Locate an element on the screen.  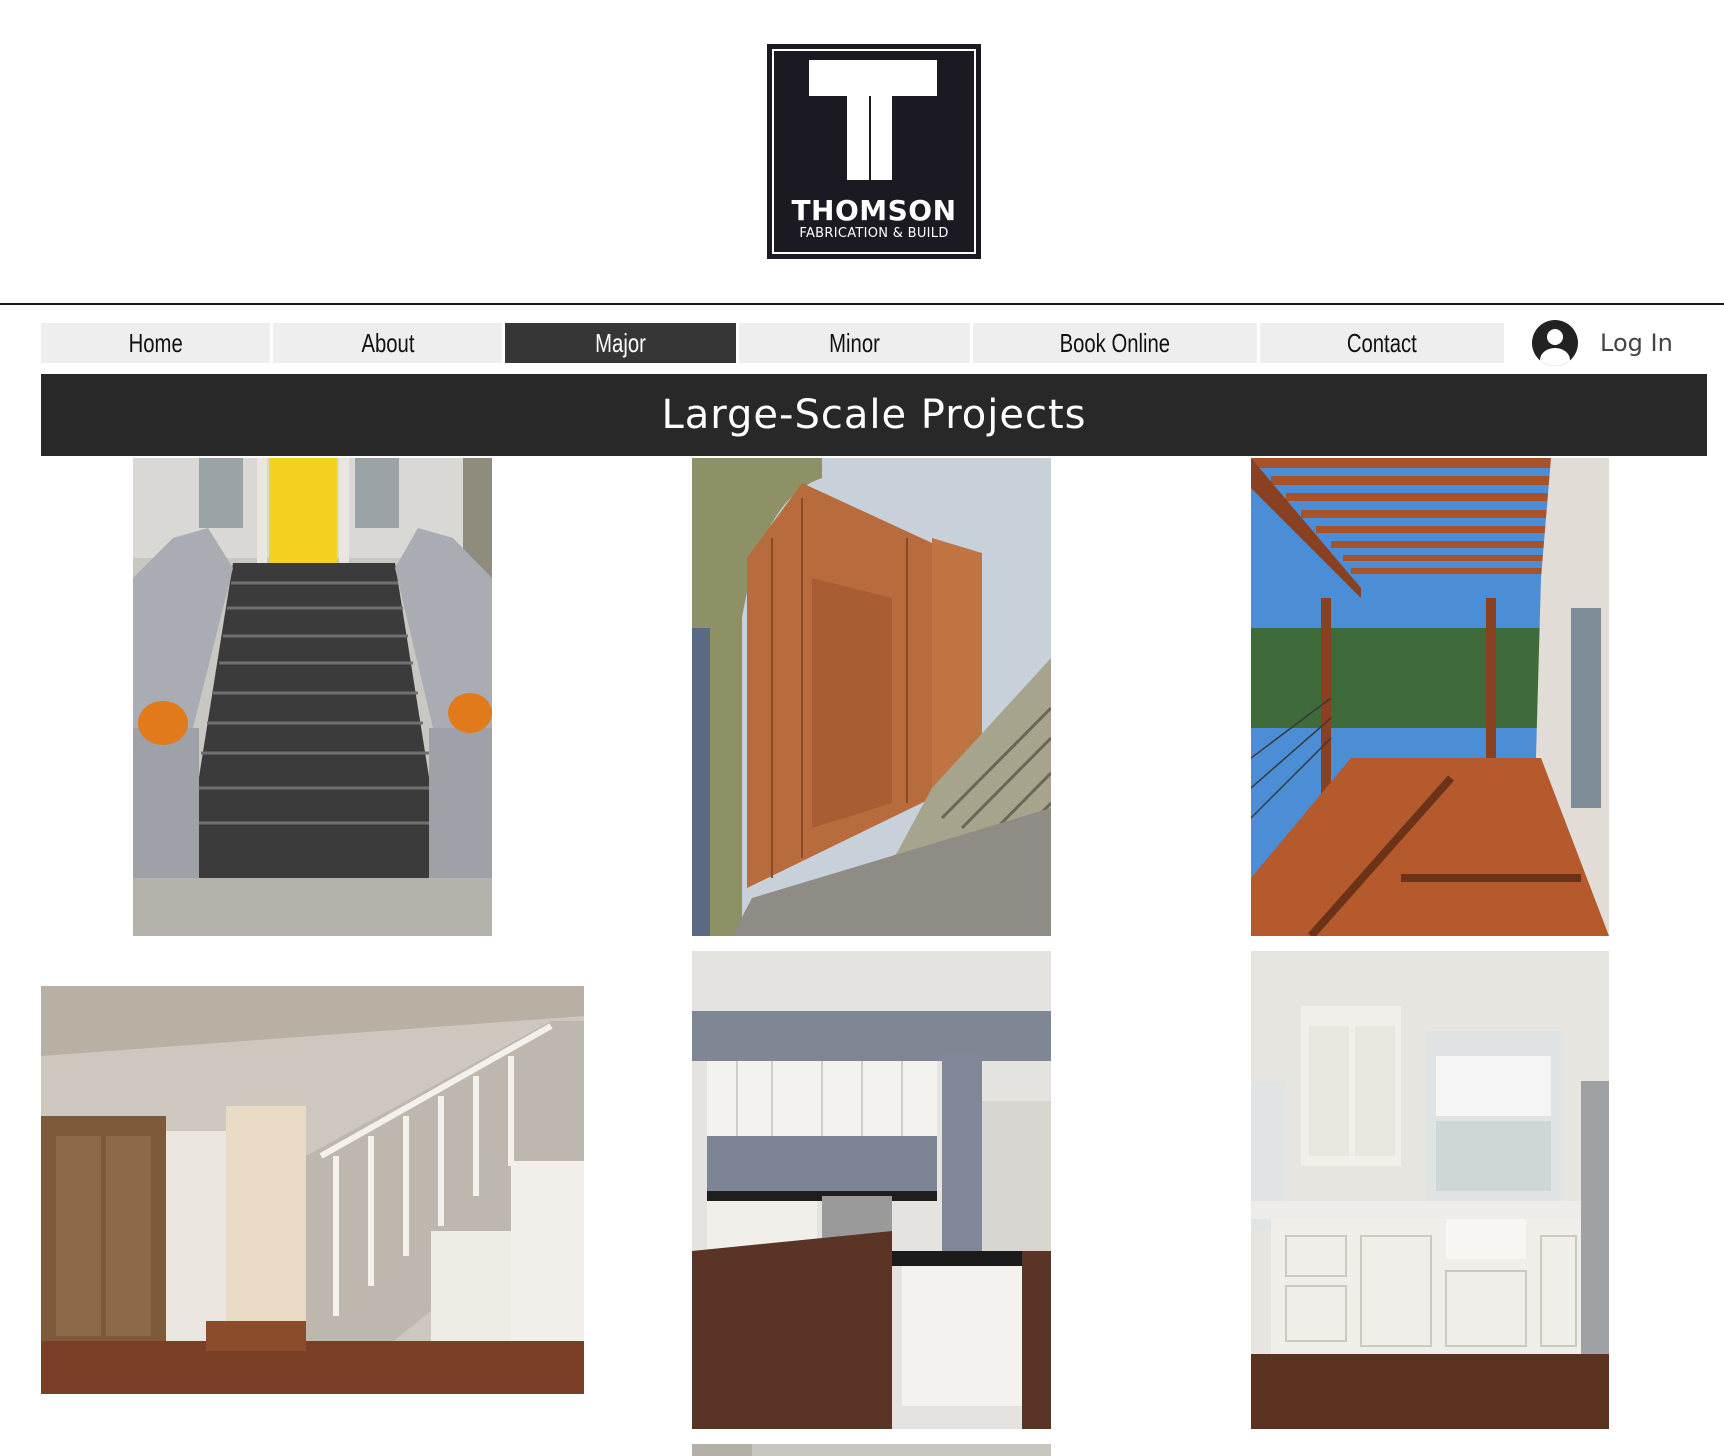
site-logo: THOMSON FABRICATION & BUILD is located at coordinates (874, 151).